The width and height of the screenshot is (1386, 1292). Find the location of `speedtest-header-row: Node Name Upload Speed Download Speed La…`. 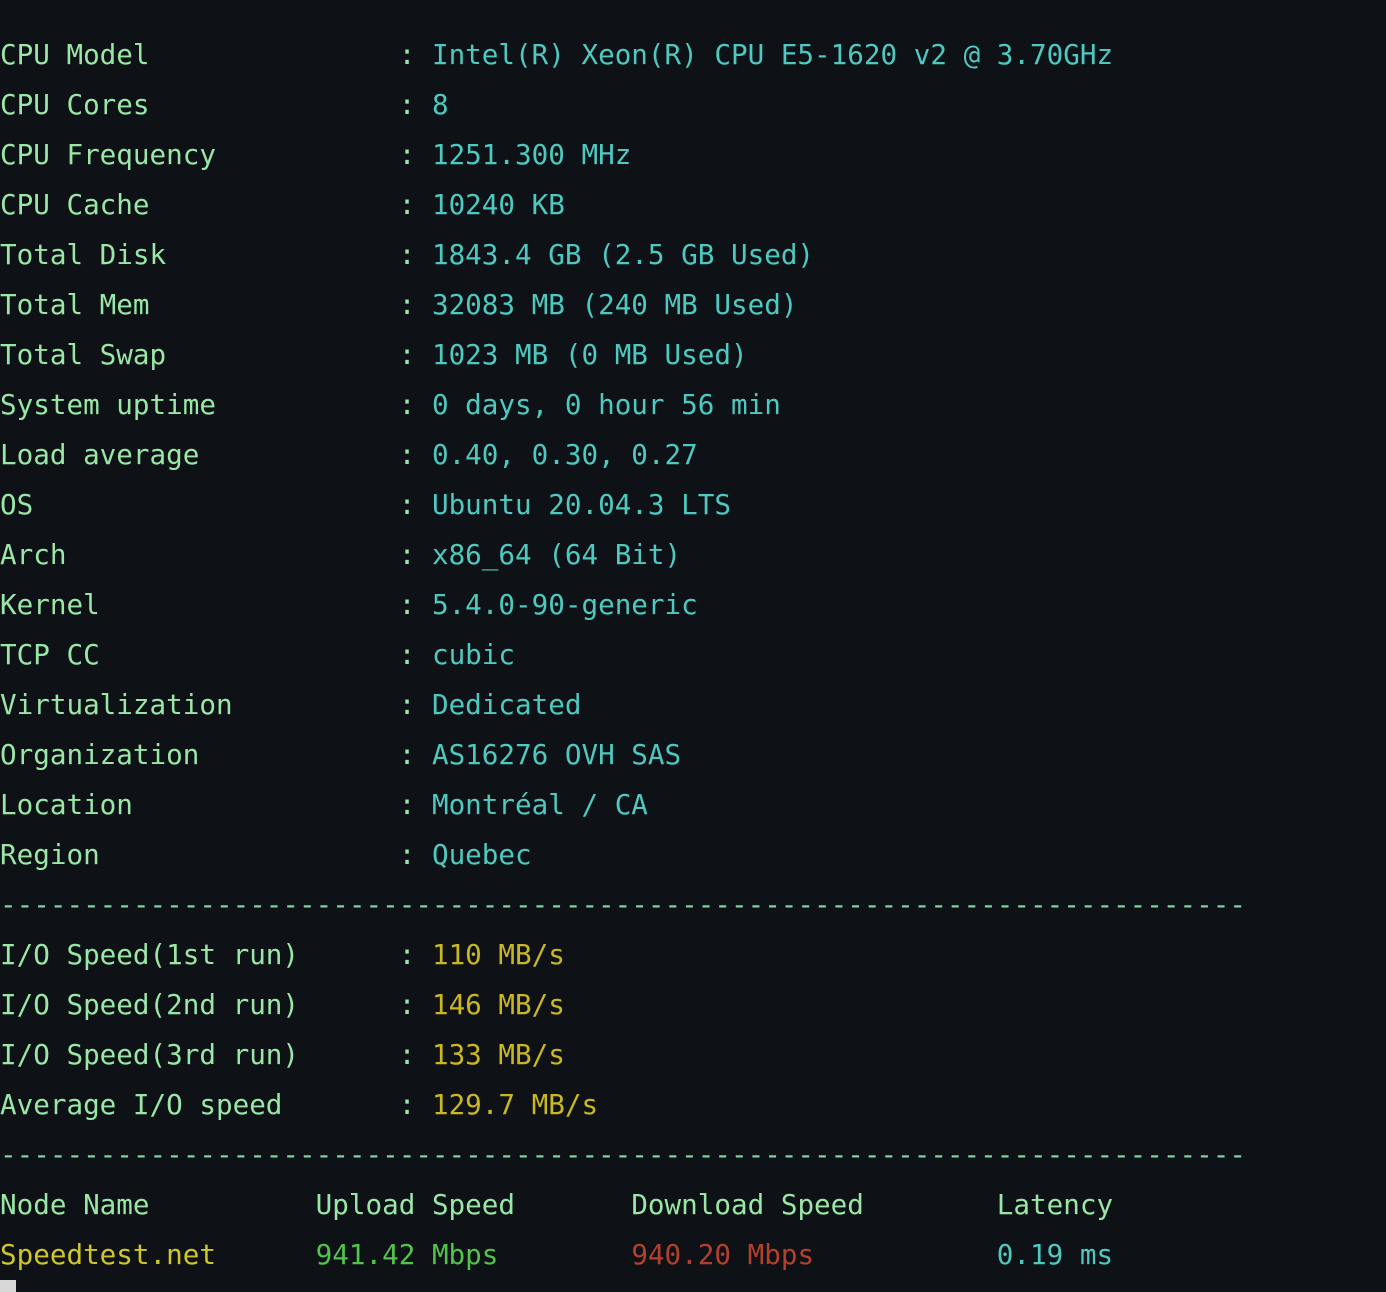

speedtest-header-row: Node Name Upload Speed Download Speed La… is located at coordinates (693, 1205).